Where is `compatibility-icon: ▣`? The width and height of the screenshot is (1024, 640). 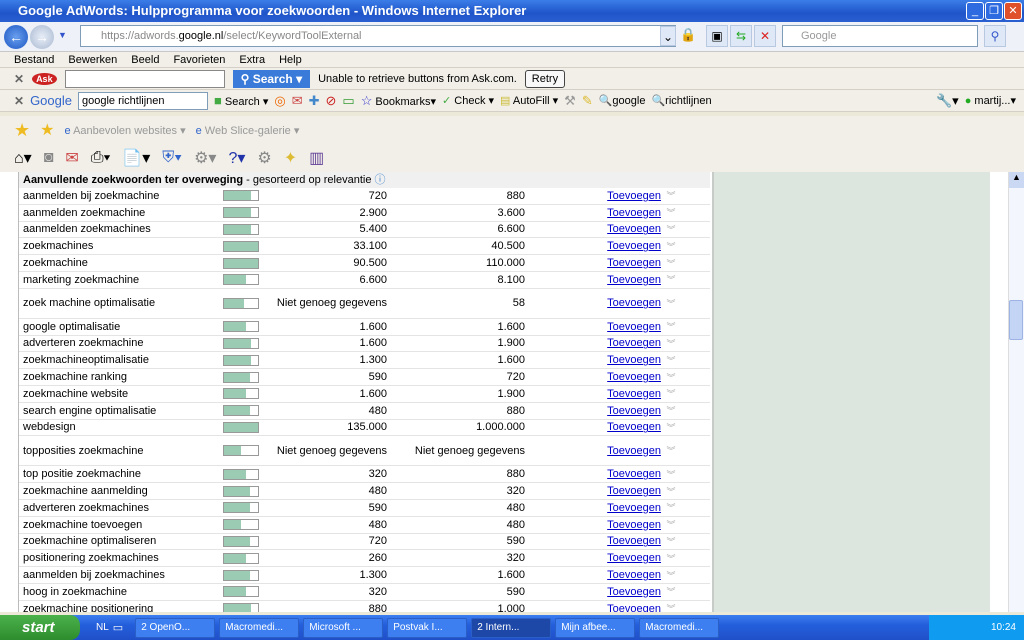 compatibility-icon: ▣ is located at coordinates (717, 36).